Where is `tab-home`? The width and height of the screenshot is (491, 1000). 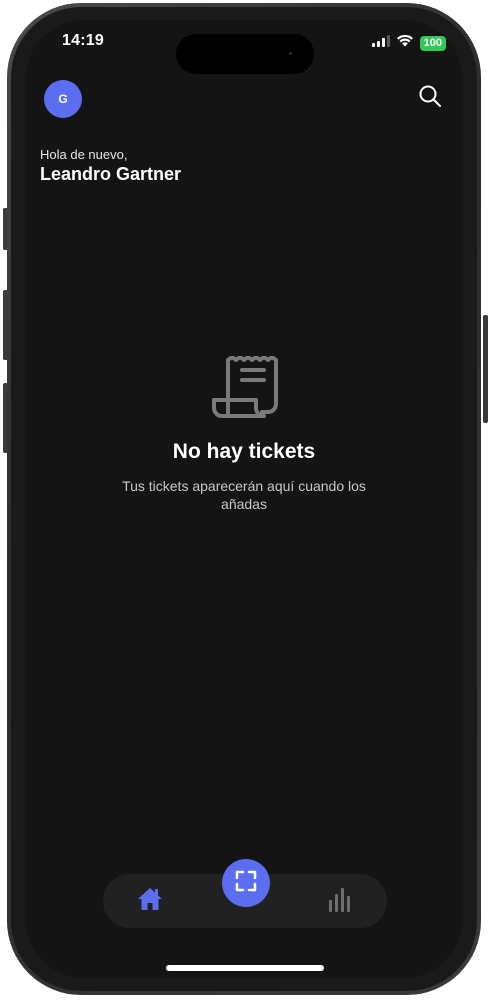 tab-home is located at coordinates (150, 901).